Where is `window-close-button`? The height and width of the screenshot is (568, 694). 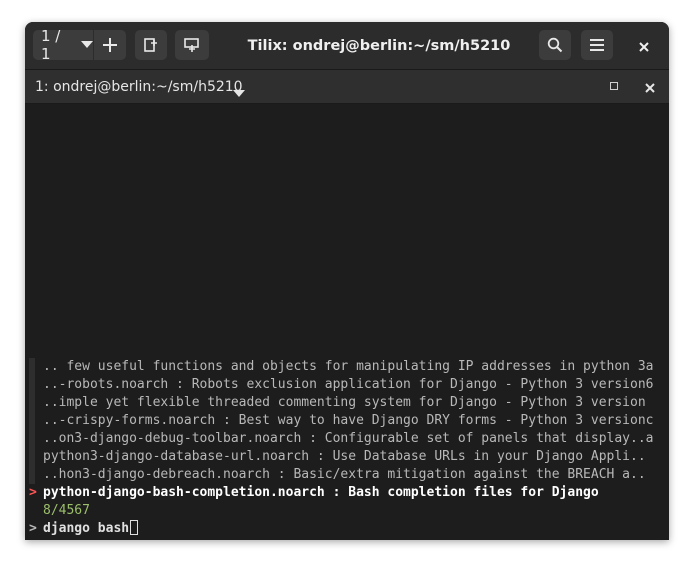
window-close-button is located at coordinates (644, 46).